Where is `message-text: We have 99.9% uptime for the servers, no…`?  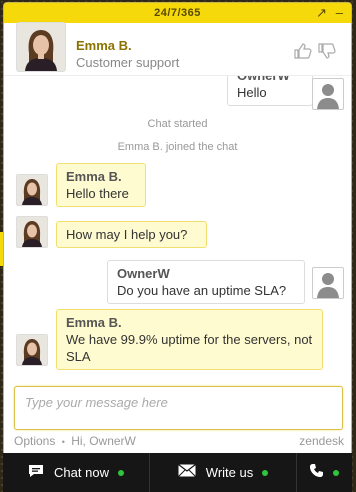
message-text: We have 99.9% uptime for the servers, no… is located at coordinates (189, 348).